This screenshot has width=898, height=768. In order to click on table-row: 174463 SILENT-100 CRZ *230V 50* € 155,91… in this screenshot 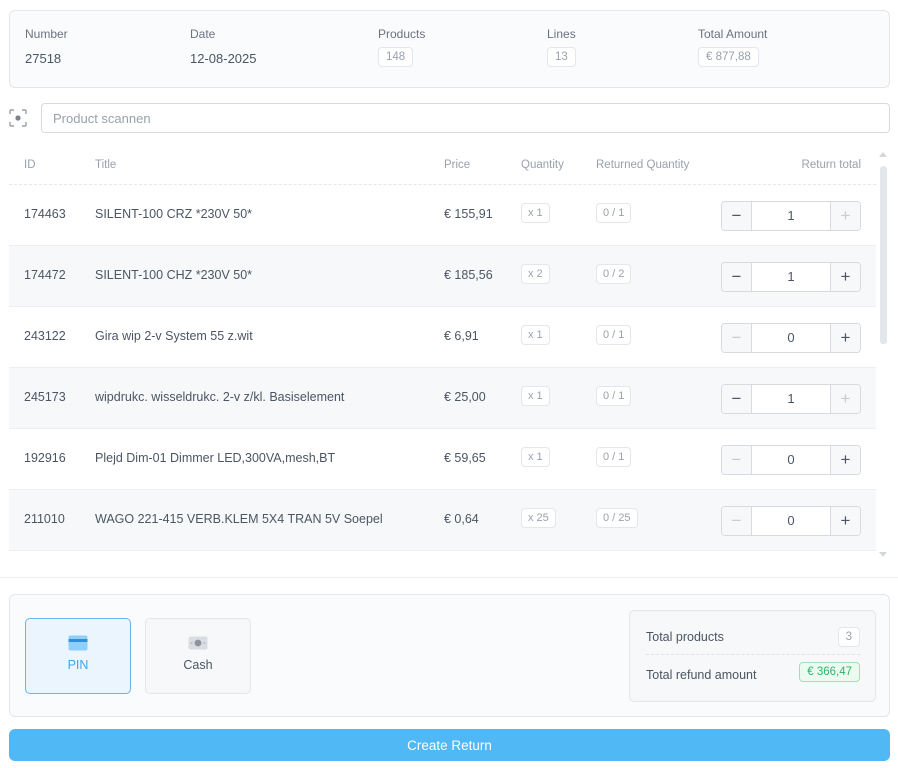, I will do `click(442, 215)`.